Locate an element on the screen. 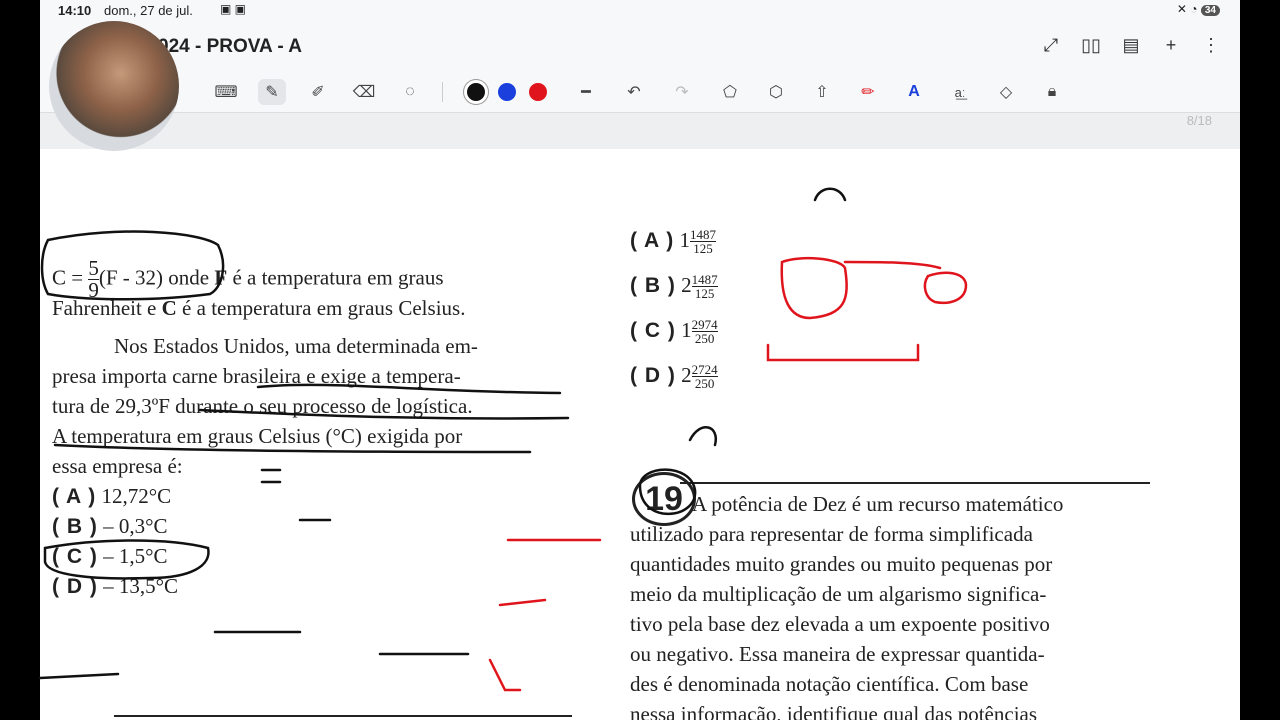  title-actions: ⤢ ▯▯ ▤ + ⋮ is located at coordinates (1131, 45).